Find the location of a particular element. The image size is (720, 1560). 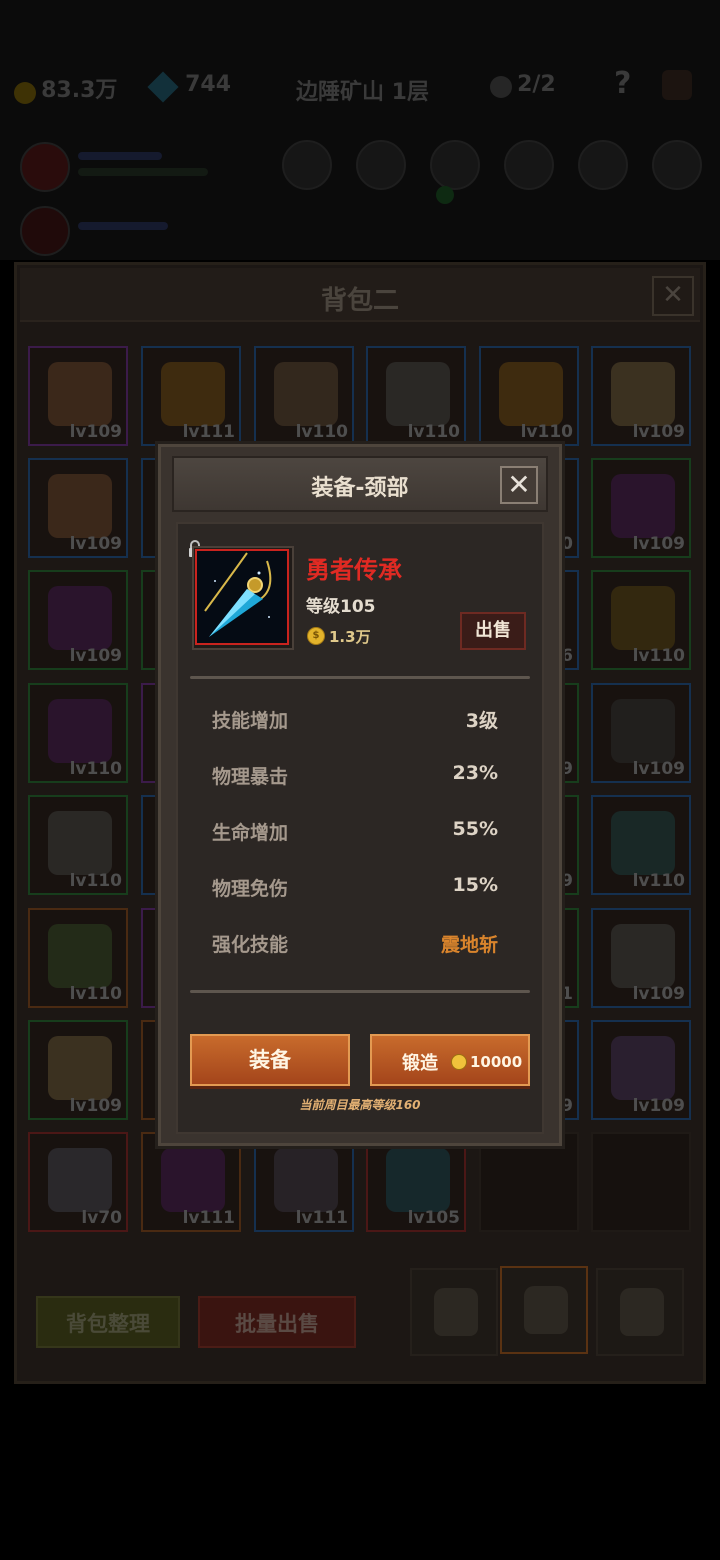

dialog-title: 装备-颈部 is located at coordinates (360, 488).